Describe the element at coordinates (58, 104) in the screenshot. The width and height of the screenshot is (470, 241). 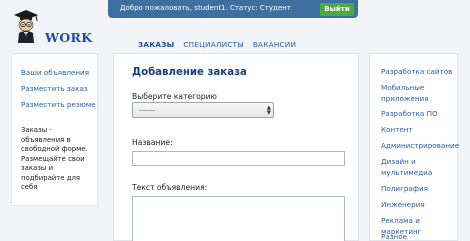
I see `sidebar-link-post-resume: Разместить резюме` at that location.